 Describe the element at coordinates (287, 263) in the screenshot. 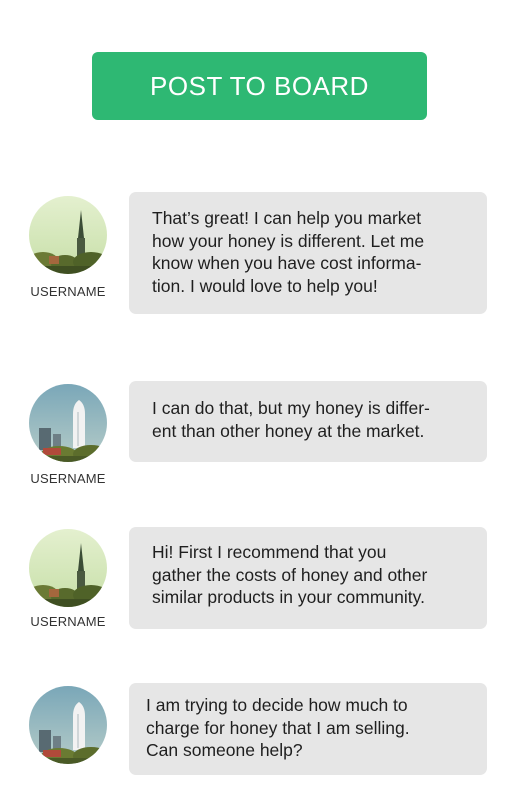

I see `message-line: know when you have cost informa-` at that location.